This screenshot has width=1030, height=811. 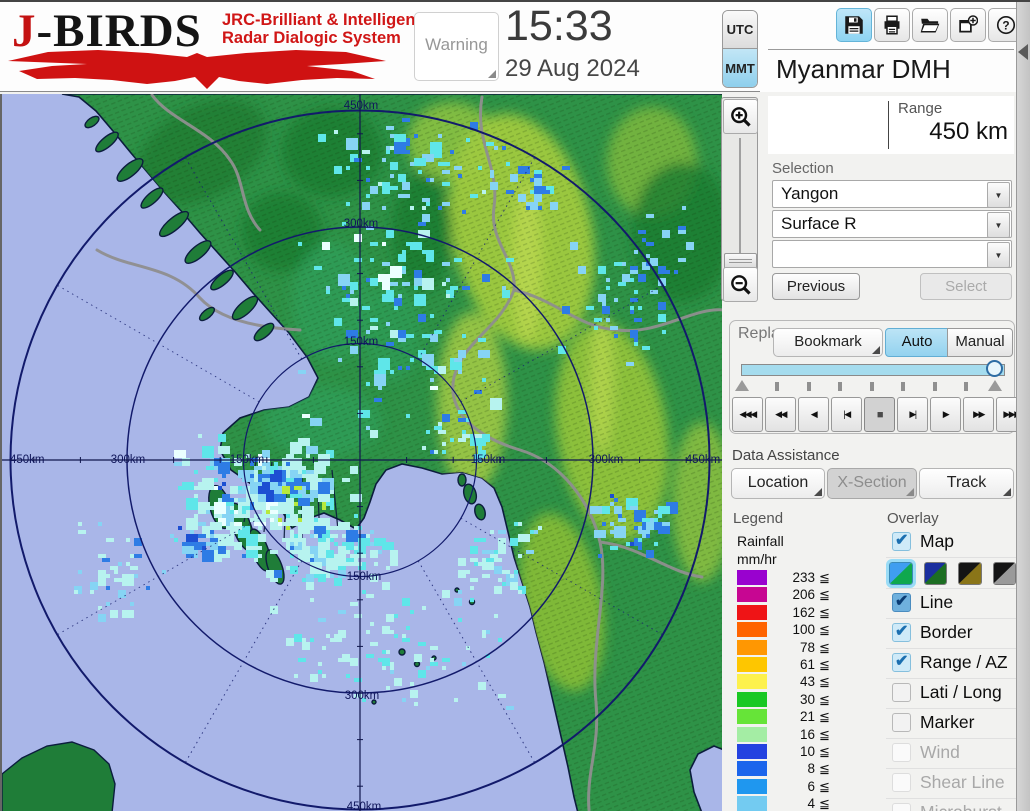 What do you see at coordinates (871, 386) in the screenshot?
I see `slider-tick` at bounding box center [871, 386].